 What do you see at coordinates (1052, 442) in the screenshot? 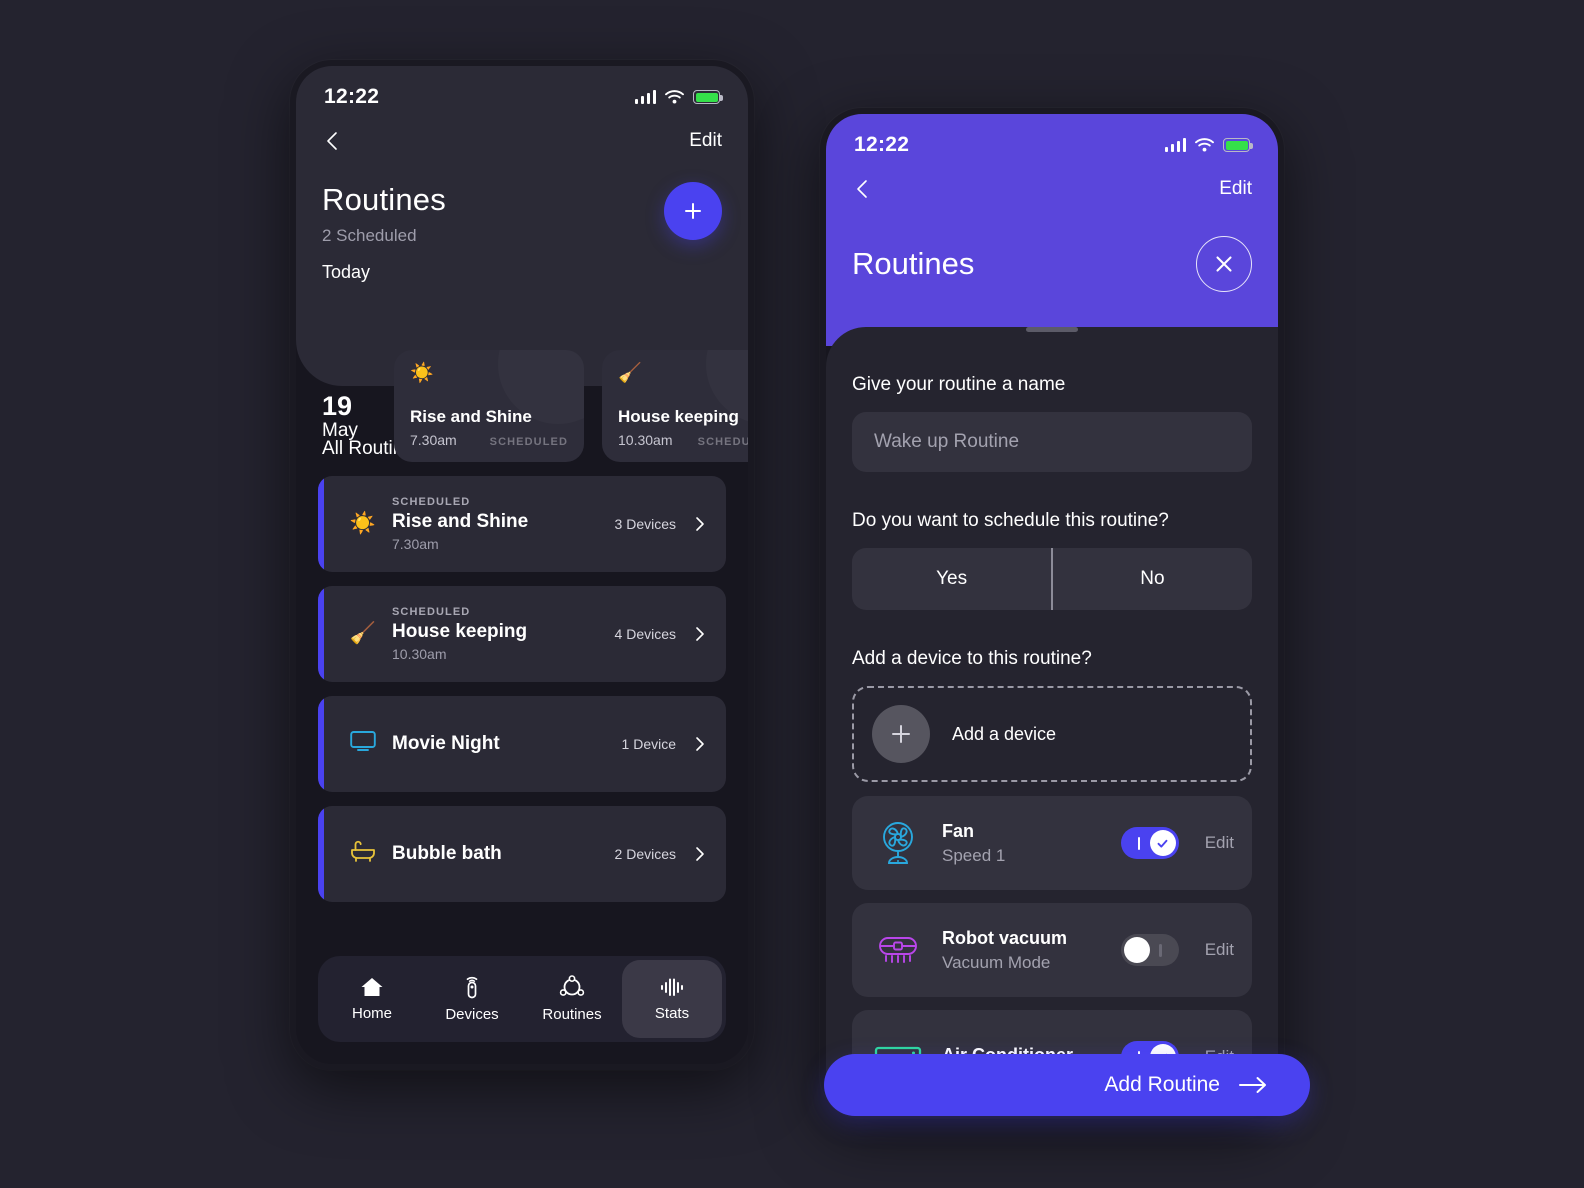
I see `routine-name-input: Wake up Routine` at bounding box center [1052, 442].